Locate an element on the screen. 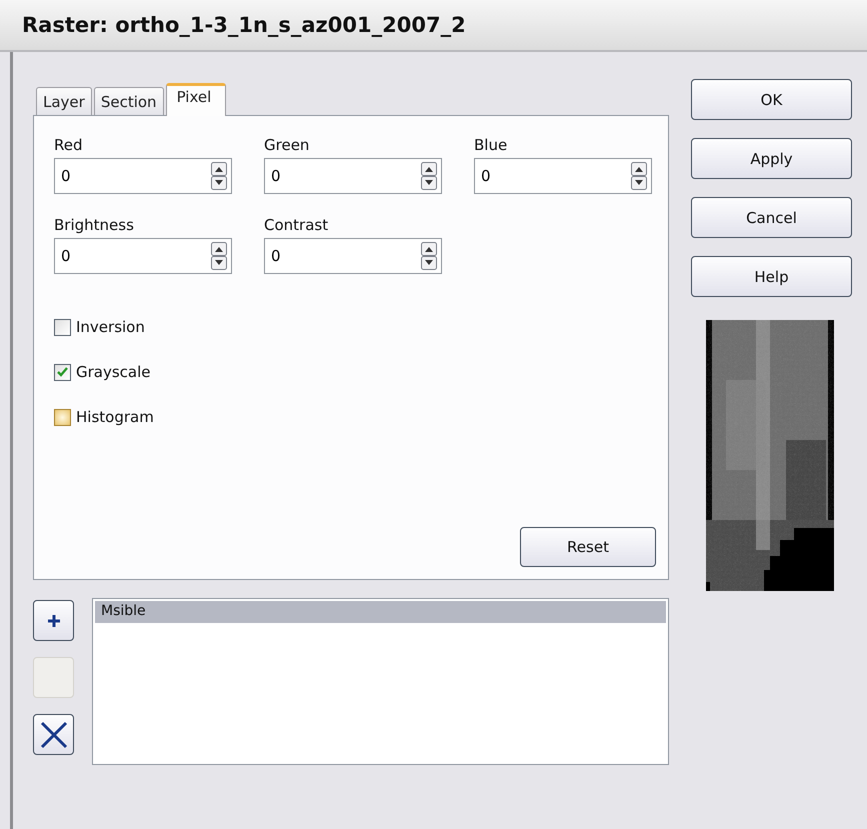 The height and width of the screenshot is (829, 867). add-button is located at coordinates (53, 620).